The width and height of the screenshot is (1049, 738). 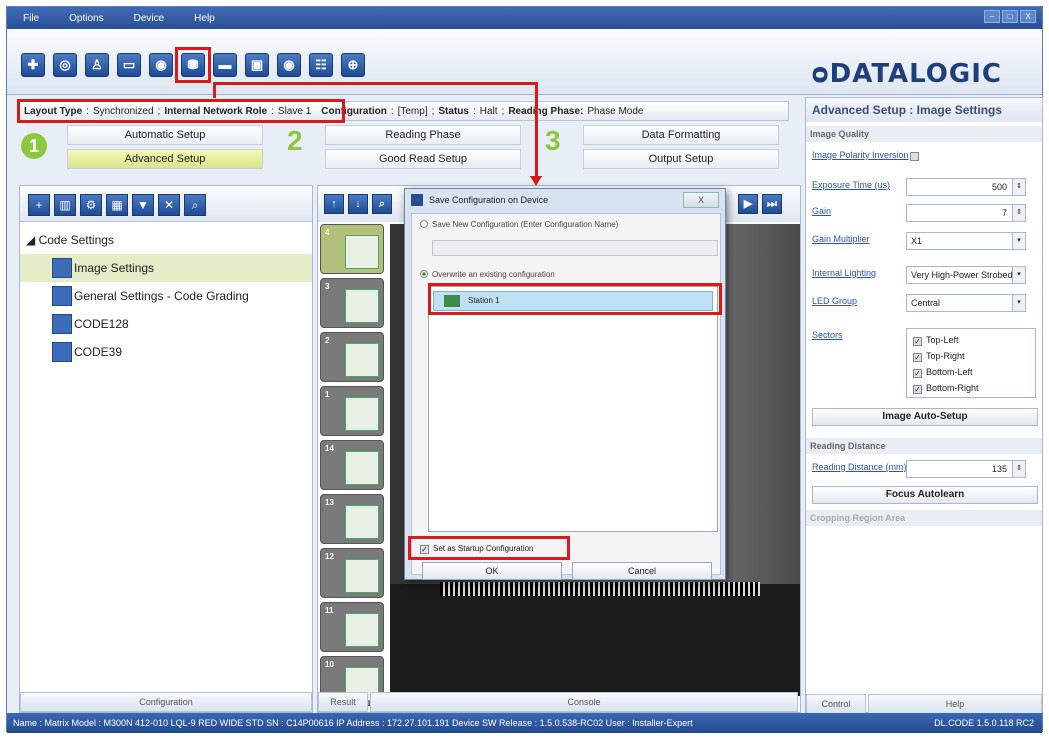 What do you see at coordinates (31, 18) in the screenshot?
I see `menu-file: File` at bounding box center [31, 18].